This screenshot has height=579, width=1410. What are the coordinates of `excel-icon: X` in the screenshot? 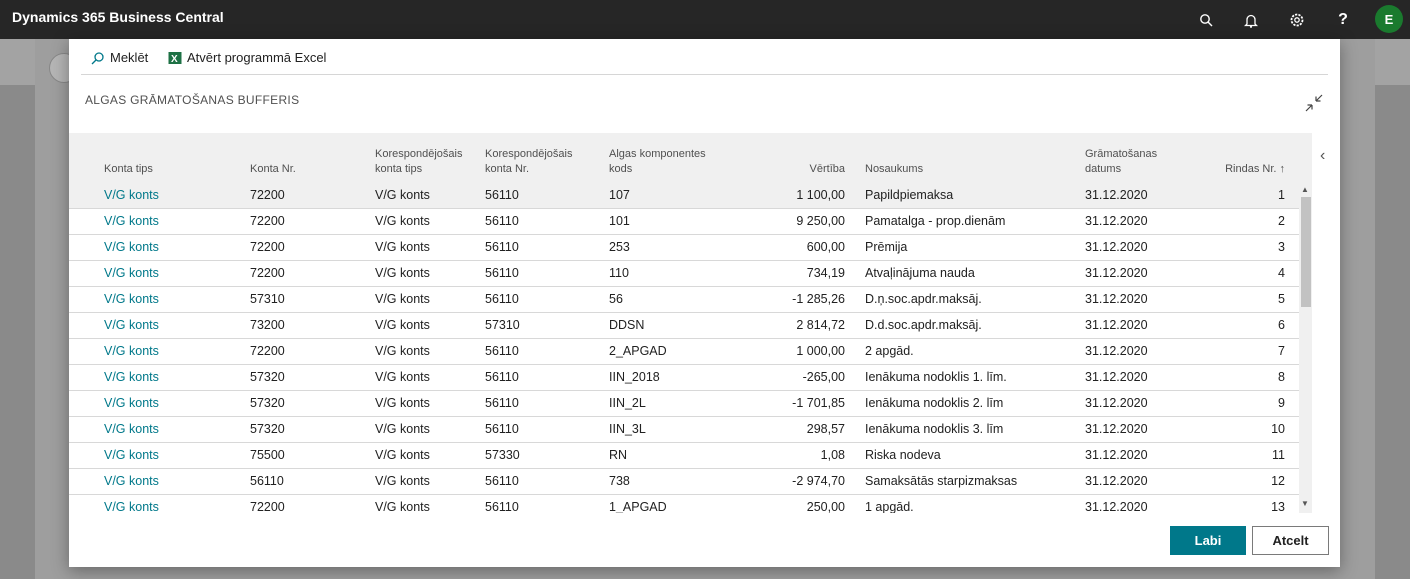 It's located at (175, 58).